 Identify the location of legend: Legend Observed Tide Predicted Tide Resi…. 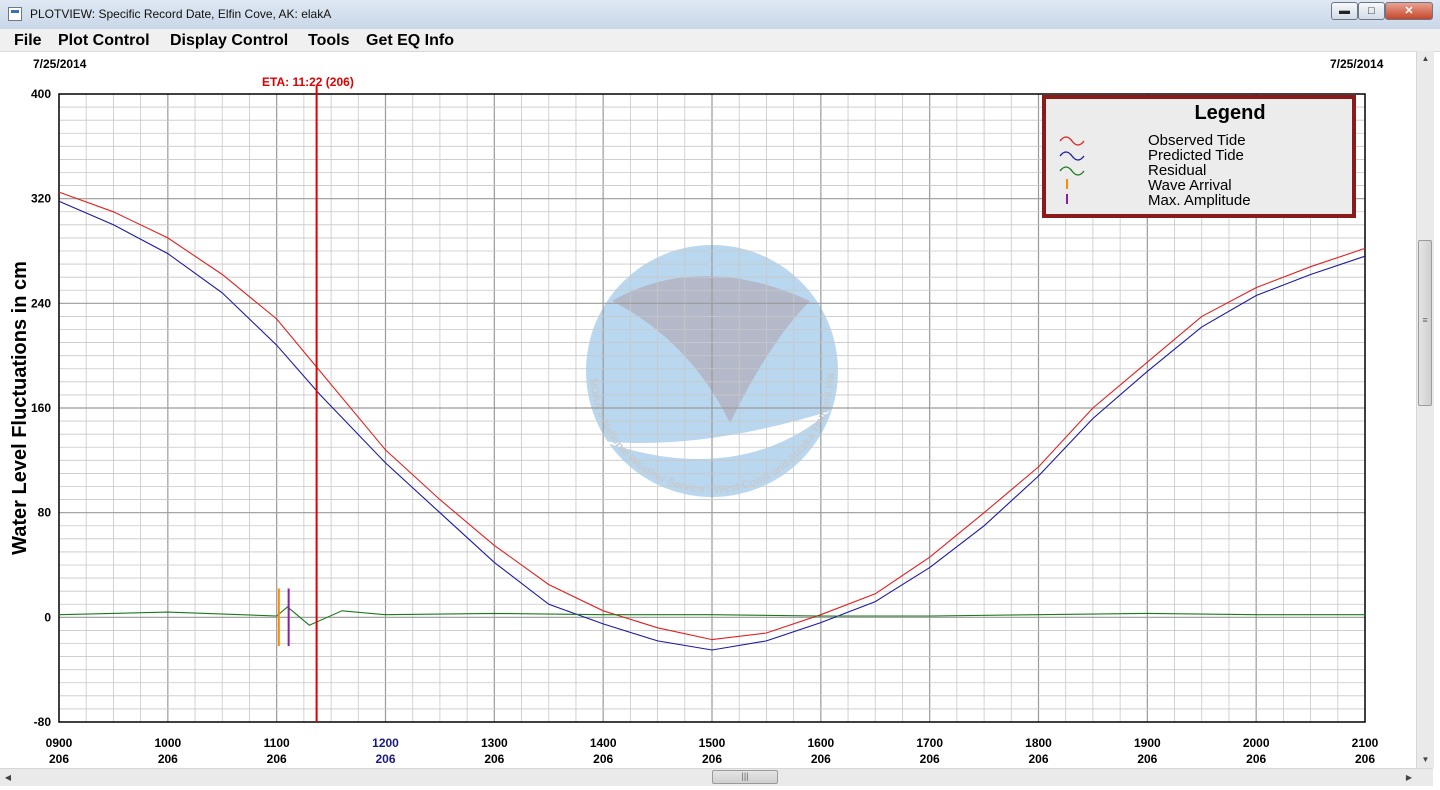
(1199, 156).